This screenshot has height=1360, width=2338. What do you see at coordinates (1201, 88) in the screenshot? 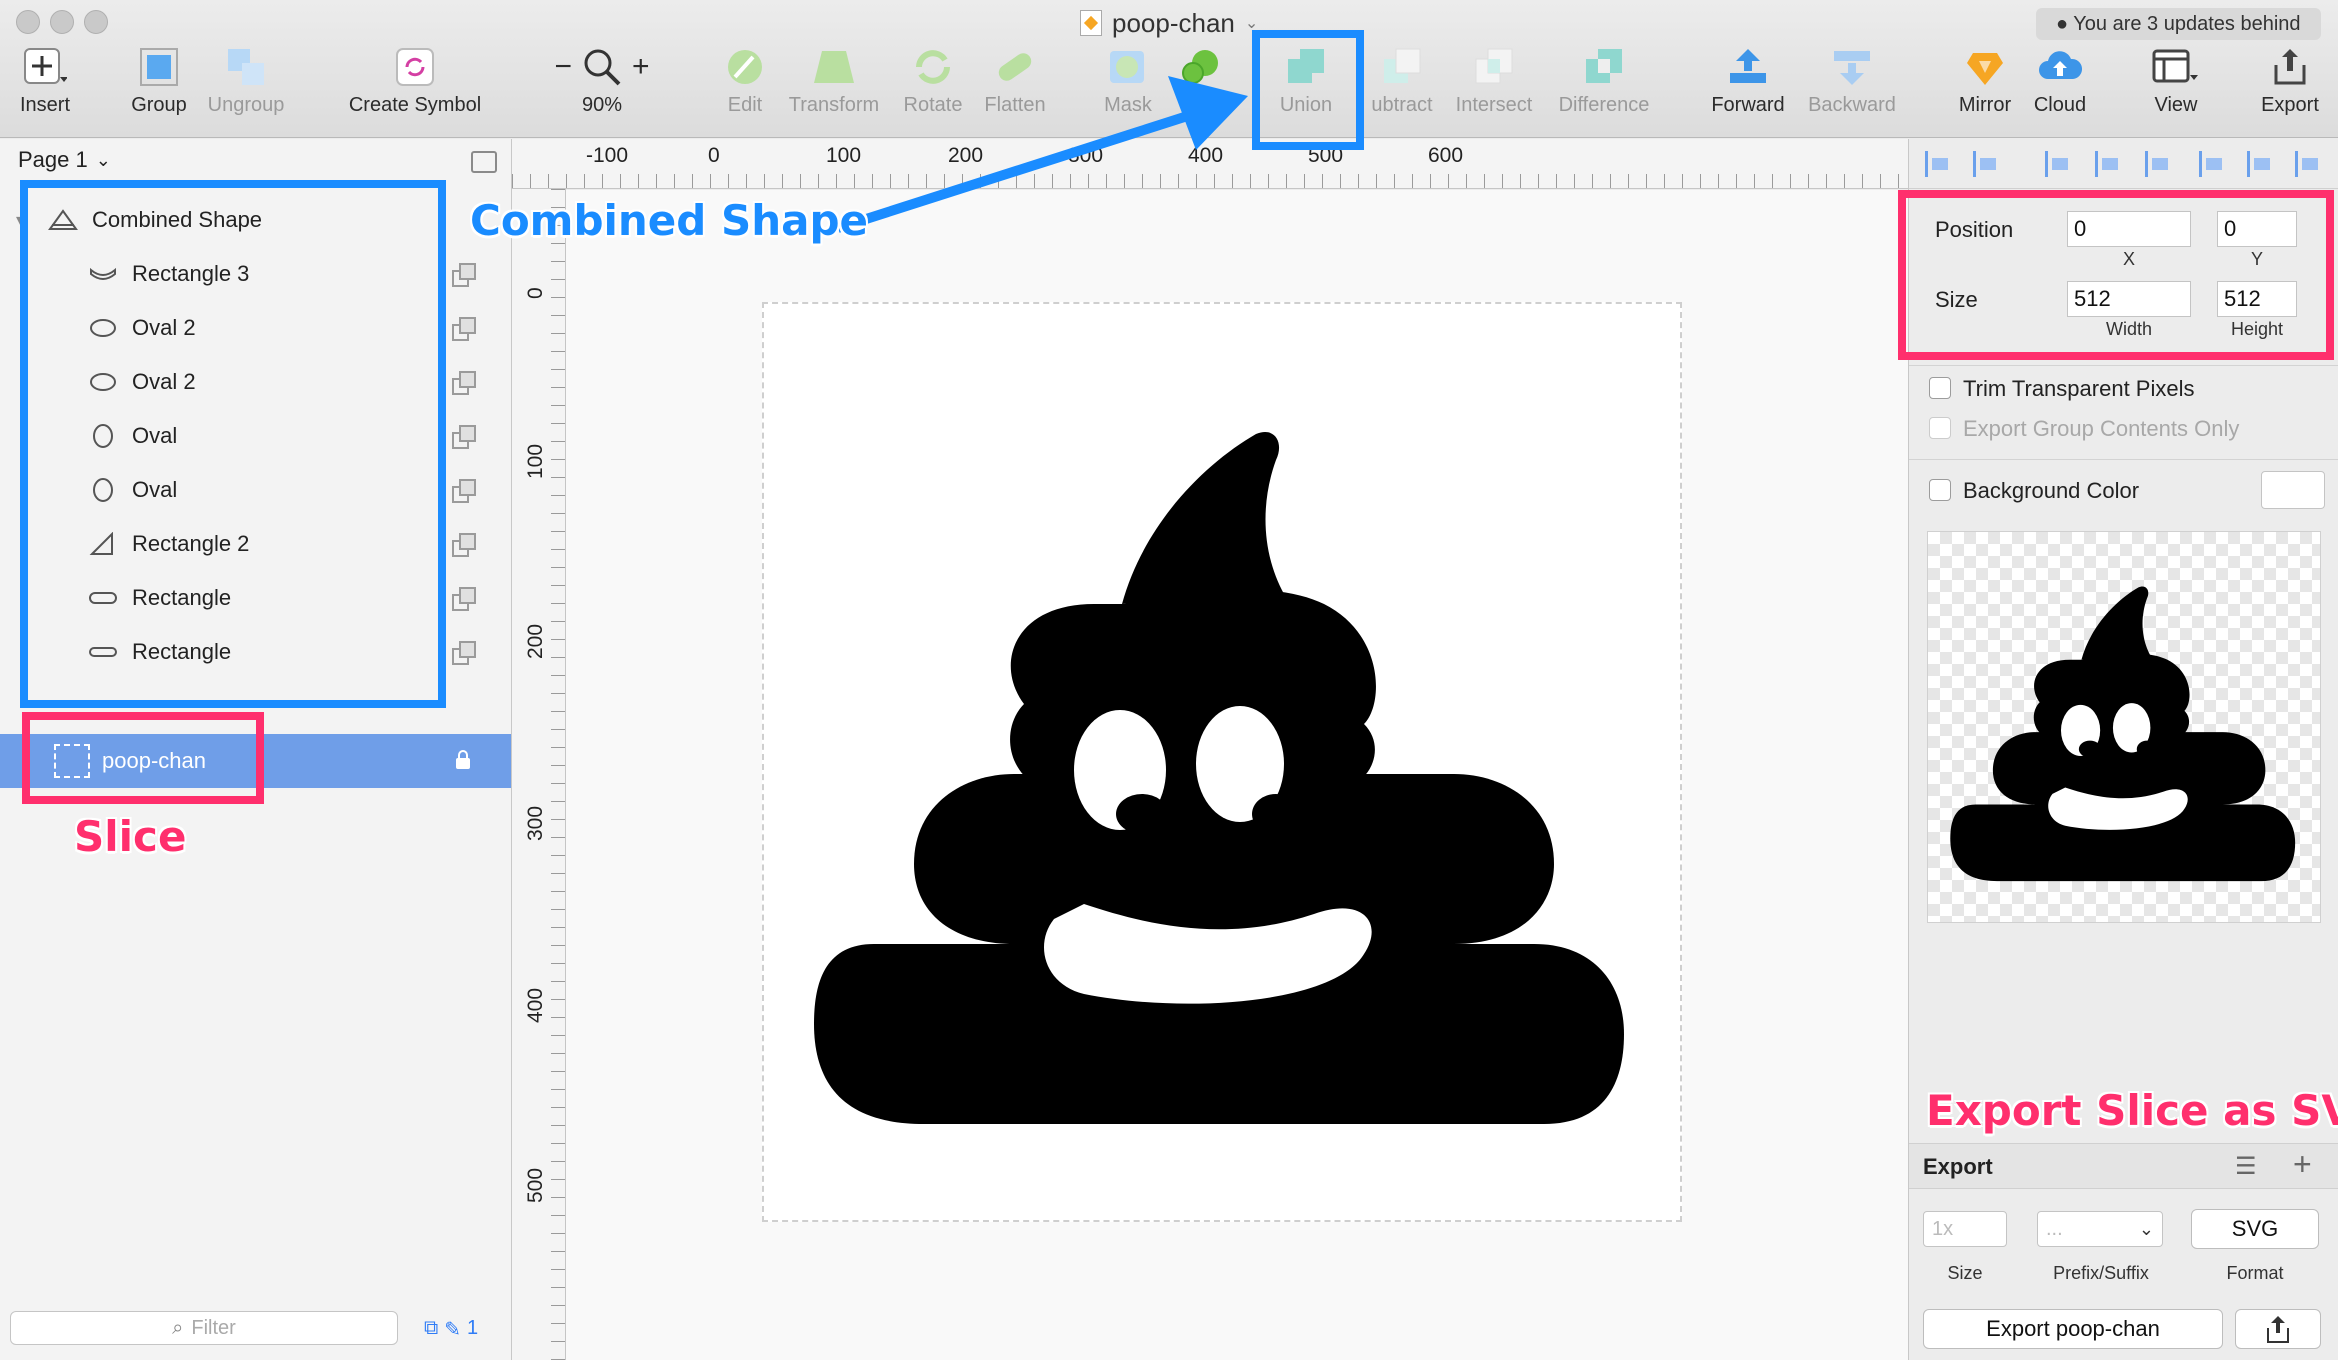
I see `scissors-button` at bounding box center [1201, 88].